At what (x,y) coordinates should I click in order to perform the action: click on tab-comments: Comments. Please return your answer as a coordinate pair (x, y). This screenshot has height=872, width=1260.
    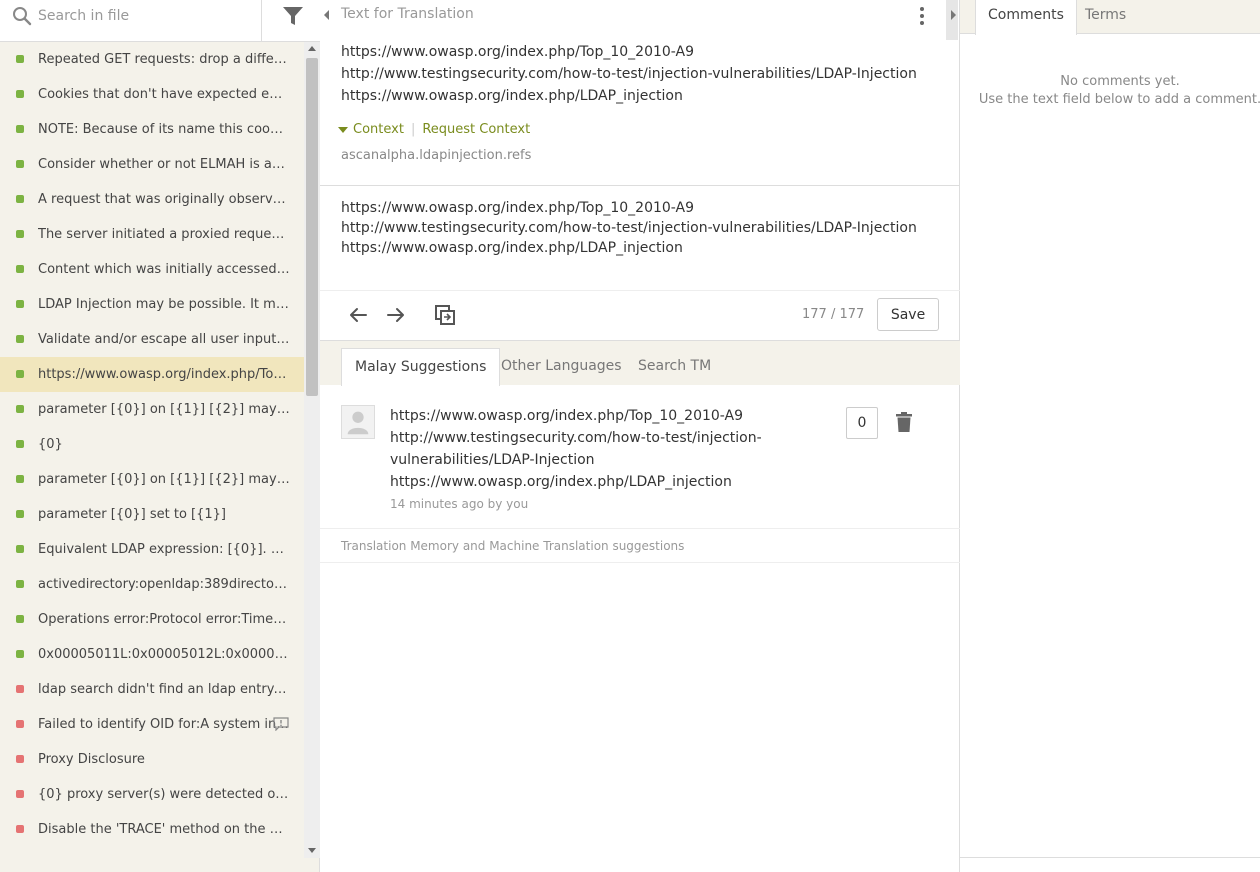
    Looking at the image, I should click on (1026, 17).